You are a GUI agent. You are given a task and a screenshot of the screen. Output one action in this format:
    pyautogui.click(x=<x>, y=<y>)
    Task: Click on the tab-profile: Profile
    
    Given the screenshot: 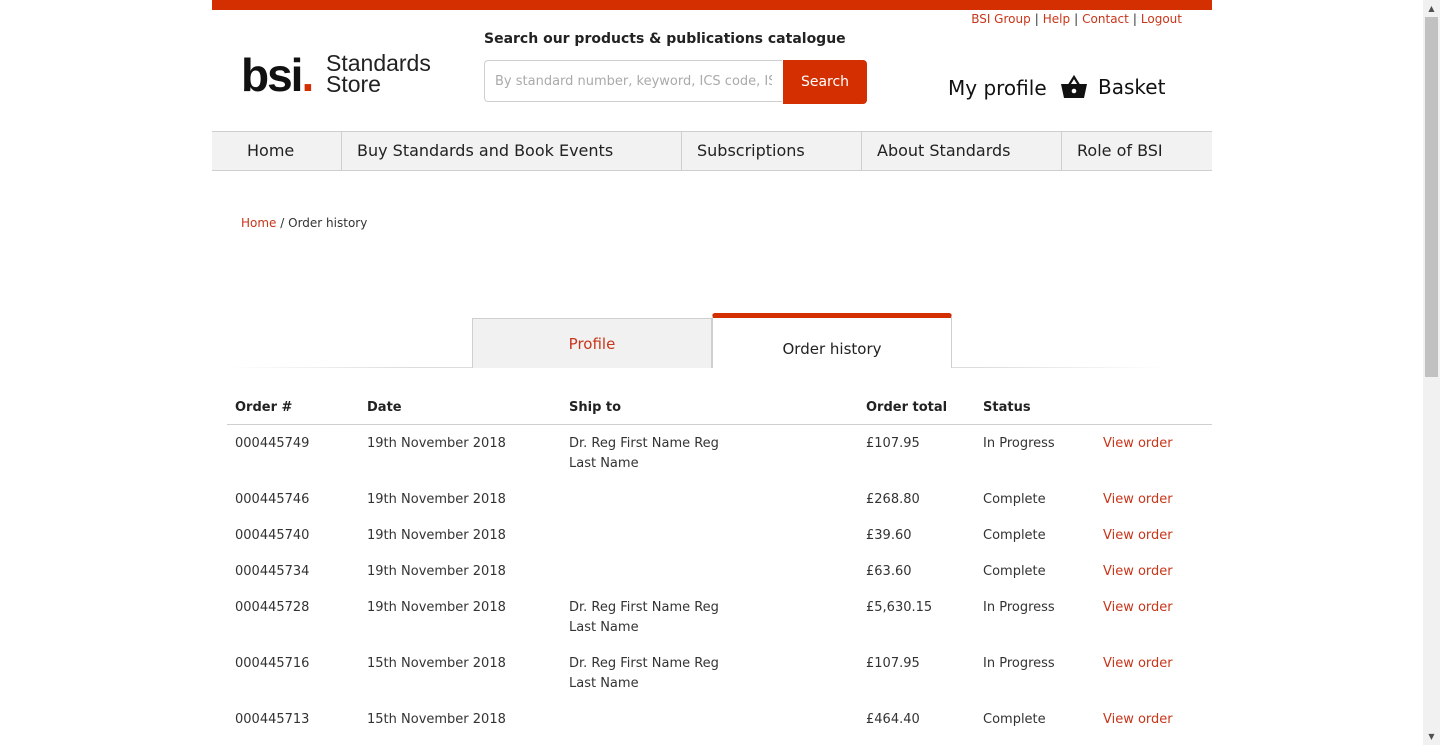 What is the action you would take?
    pyautogui.click(x=592, y=343)
    